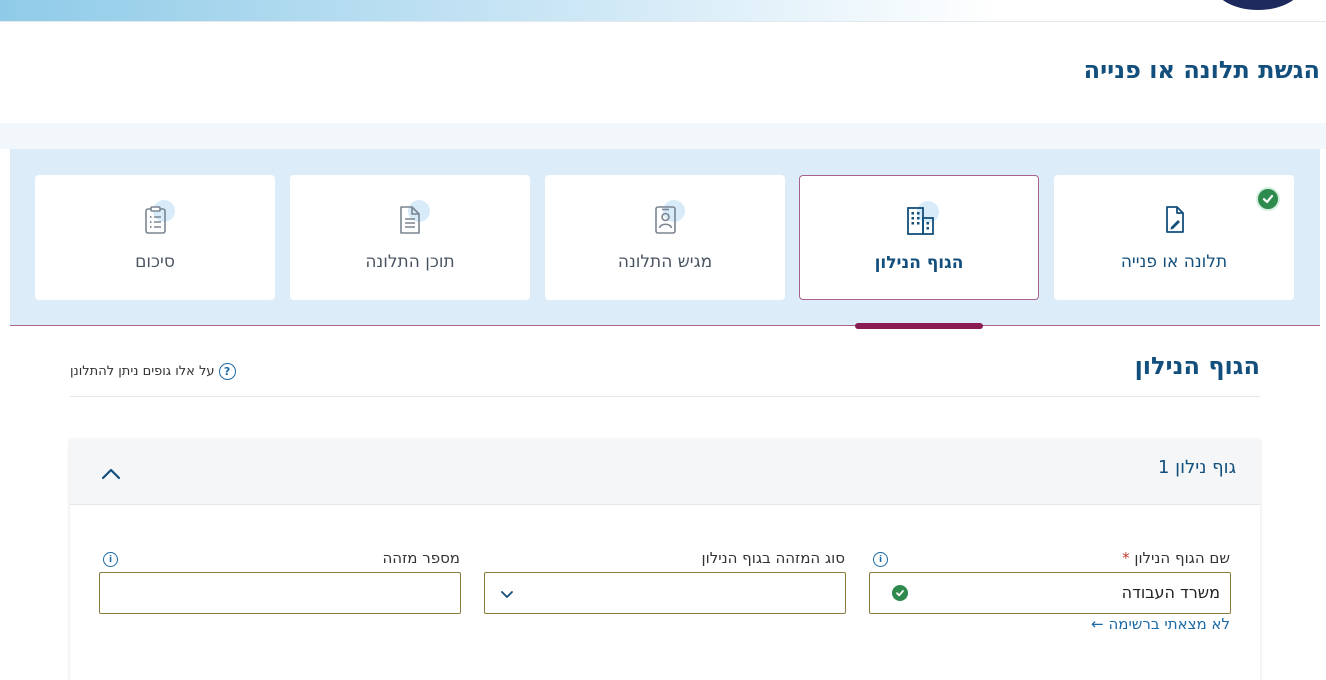  Describe the element at coordinates (1126, 558) in the screenshot. I see `required-mark: *` at that location.